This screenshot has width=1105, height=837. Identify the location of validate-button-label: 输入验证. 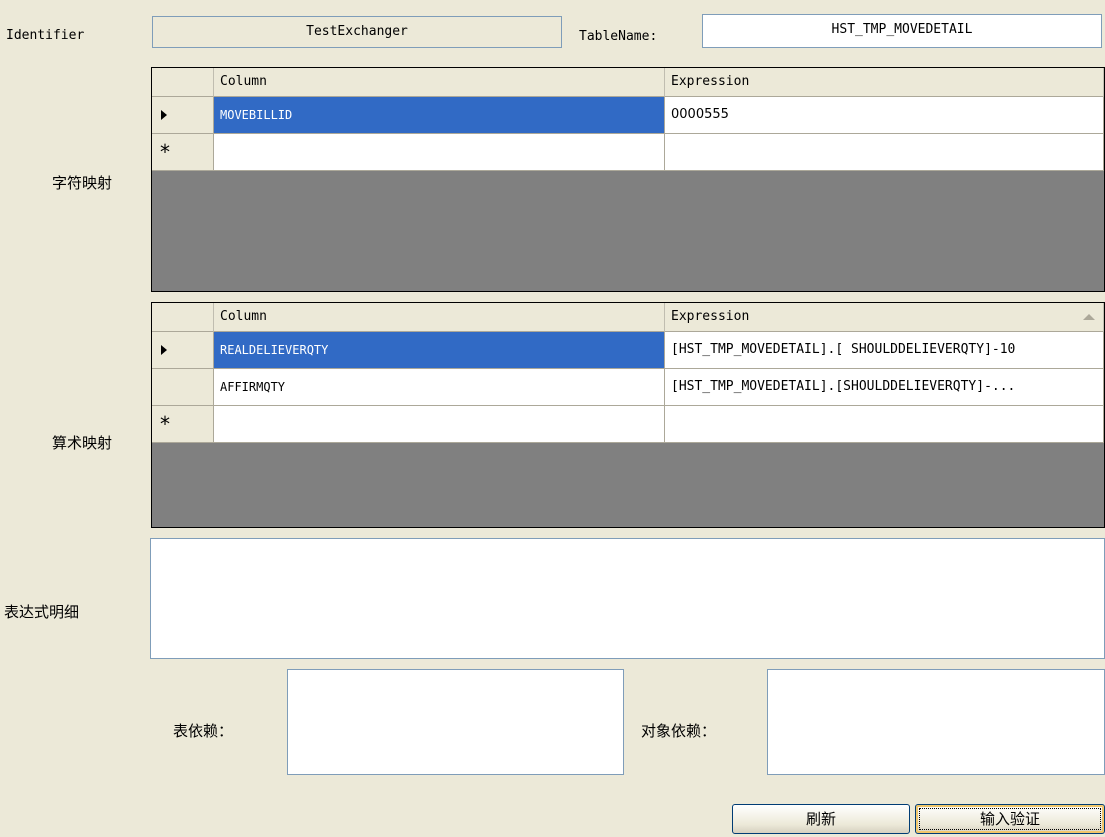
(1009, 819).